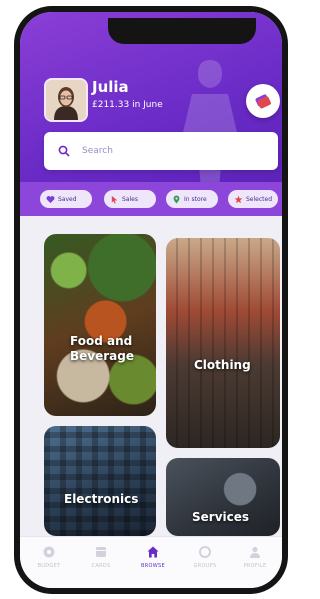 This screenshot has height=599, width=320. What do you see at coordinates (100, 481) in the screenshot?
I see `category-tile-electronics: Electronics` at bounding box center [100, 481].